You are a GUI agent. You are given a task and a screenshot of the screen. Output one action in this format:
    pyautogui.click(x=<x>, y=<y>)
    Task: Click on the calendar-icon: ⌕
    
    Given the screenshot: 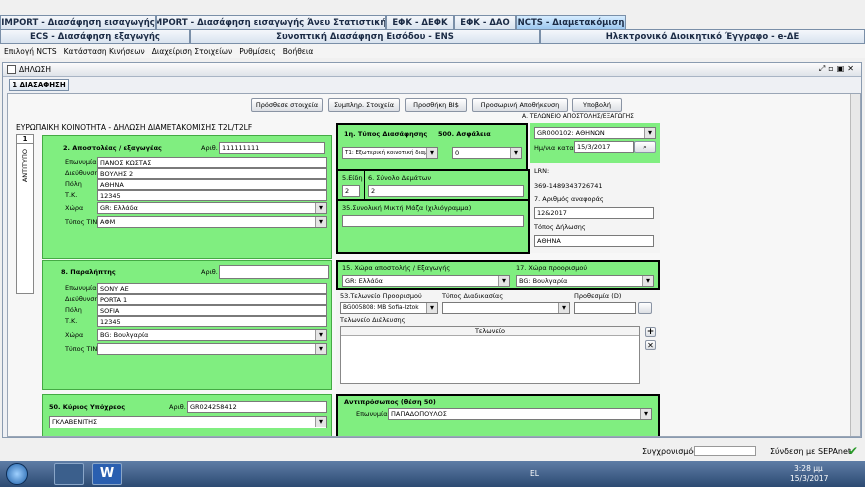 What is the action you would take?
    pyautogui.click(x=645, y=146)
    